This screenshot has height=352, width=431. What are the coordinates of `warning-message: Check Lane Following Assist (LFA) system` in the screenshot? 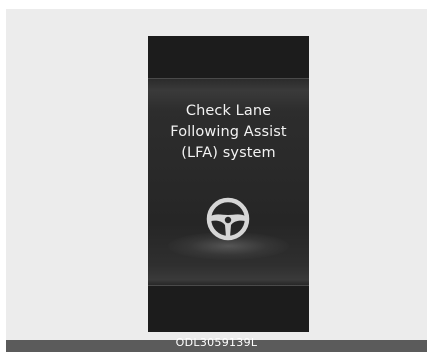 It's located at (228, 132).